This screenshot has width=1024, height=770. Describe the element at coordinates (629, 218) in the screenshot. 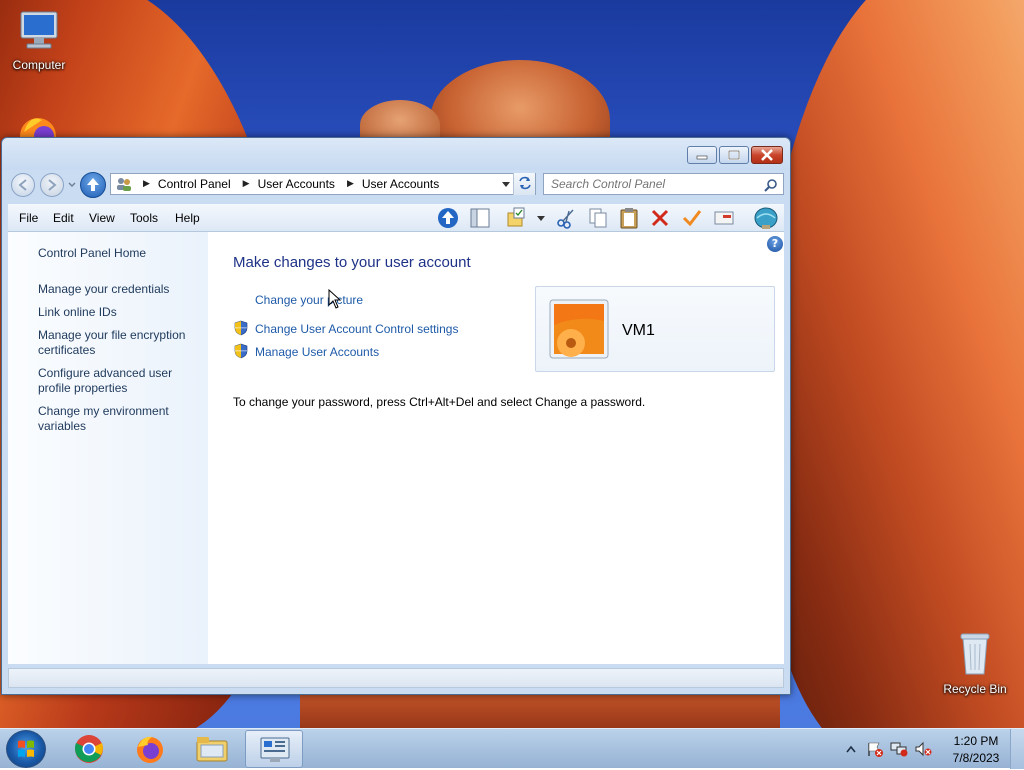

I see `paste-icon` at that location.